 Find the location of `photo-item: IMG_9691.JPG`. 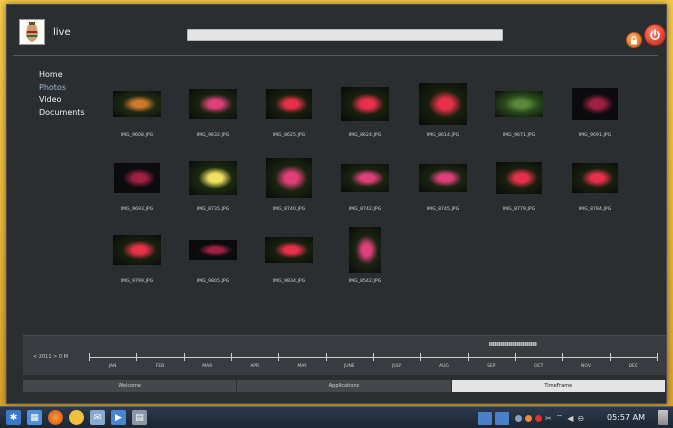

photo-item: IMG_9691.JPG is located at coordinates (595, 109).